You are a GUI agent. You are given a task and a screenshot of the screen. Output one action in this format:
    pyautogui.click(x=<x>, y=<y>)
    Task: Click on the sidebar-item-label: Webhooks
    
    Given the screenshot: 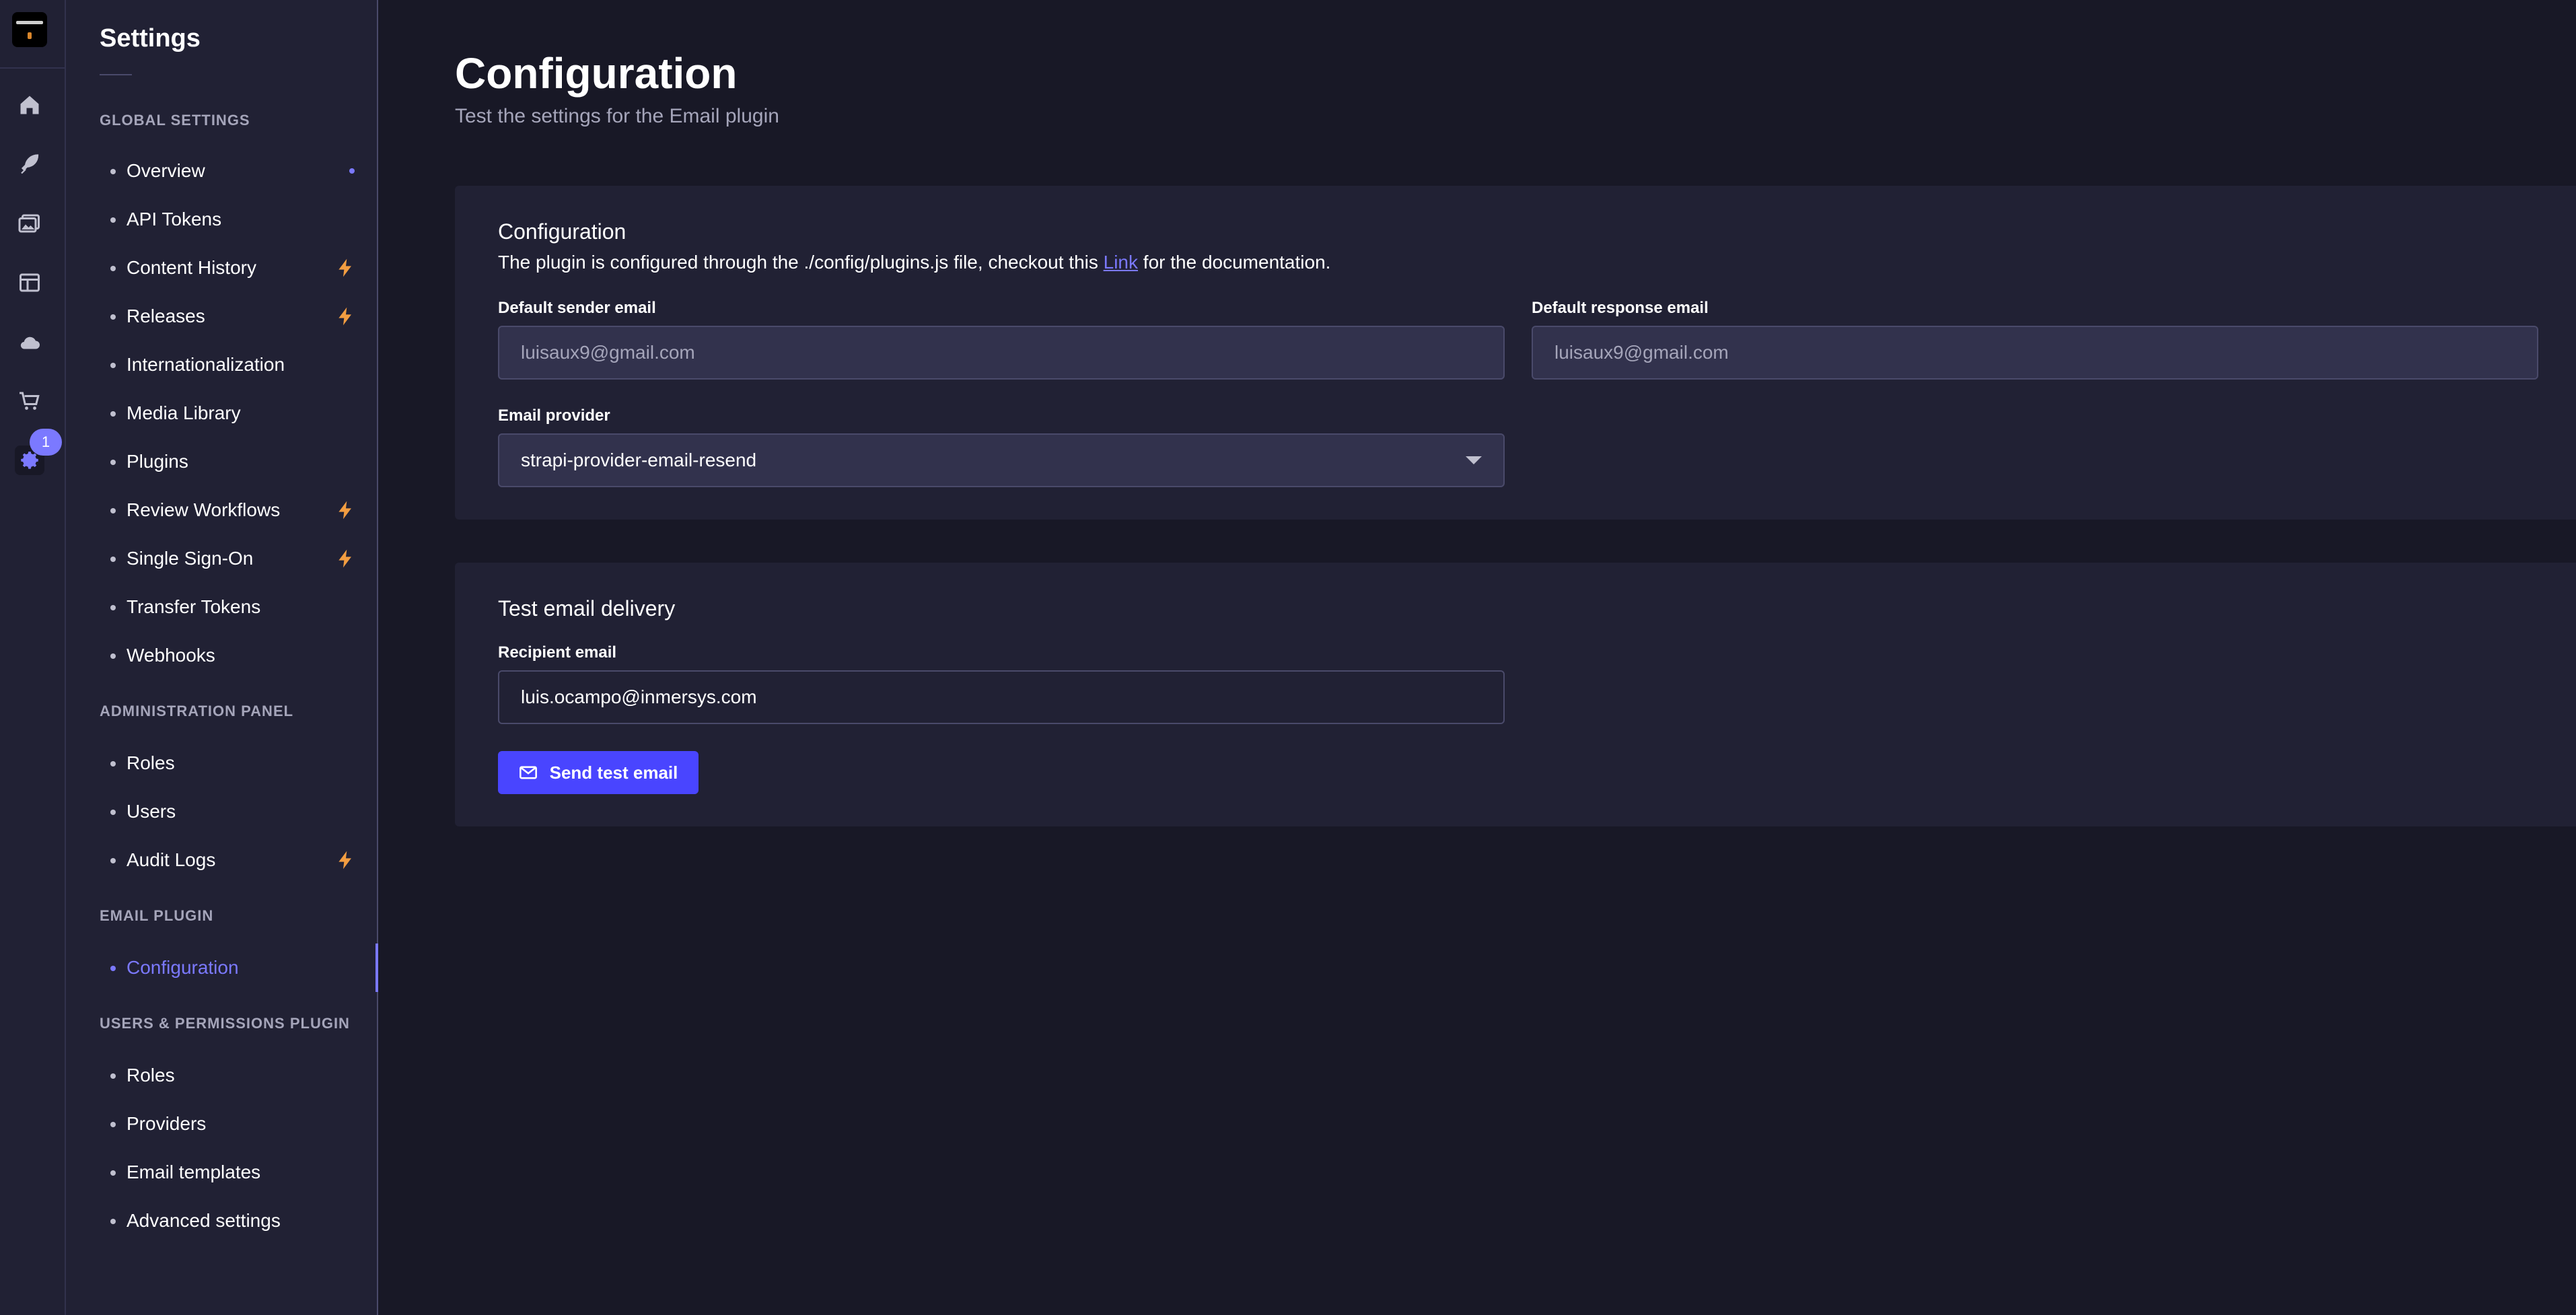 What is the action you would take?
    pyautogui.click(x=171, y=655)
    